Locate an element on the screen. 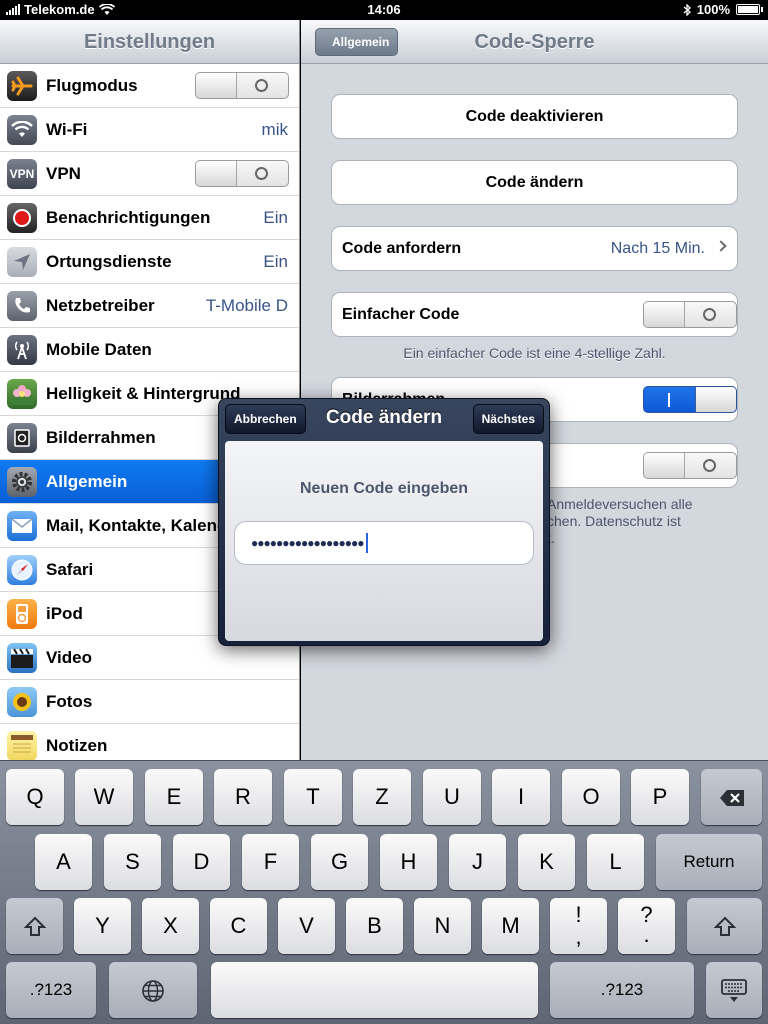  sidebar-item-label: Video is located at coordinates (69, 657).